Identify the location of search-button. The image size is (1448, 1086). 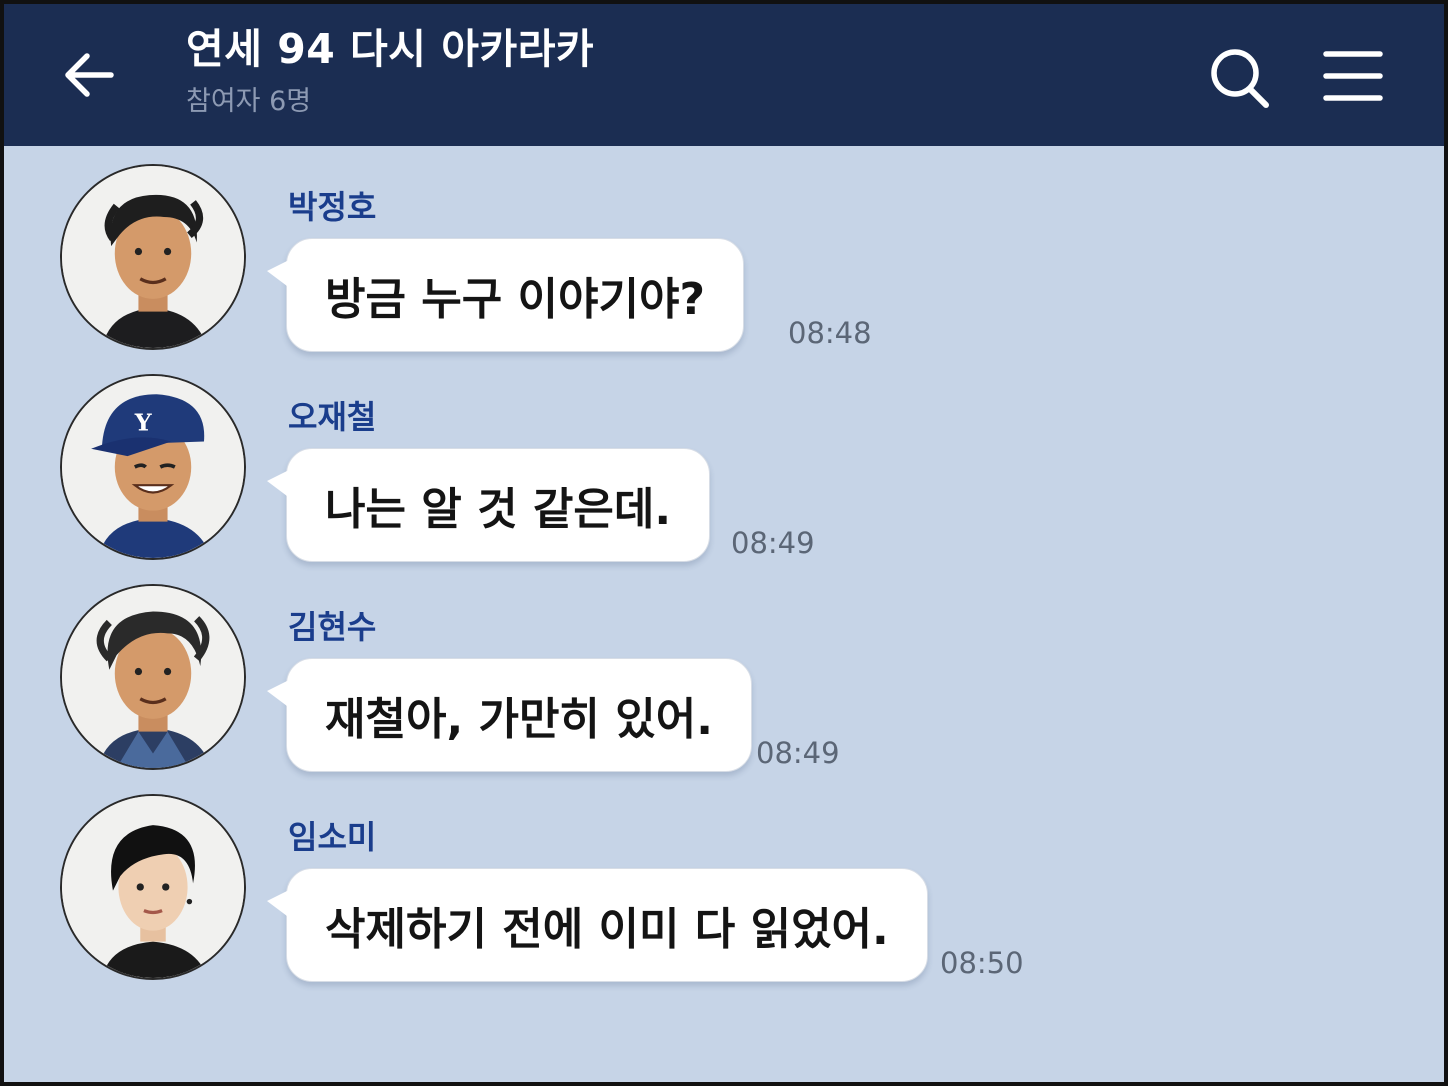
(1240, 78).